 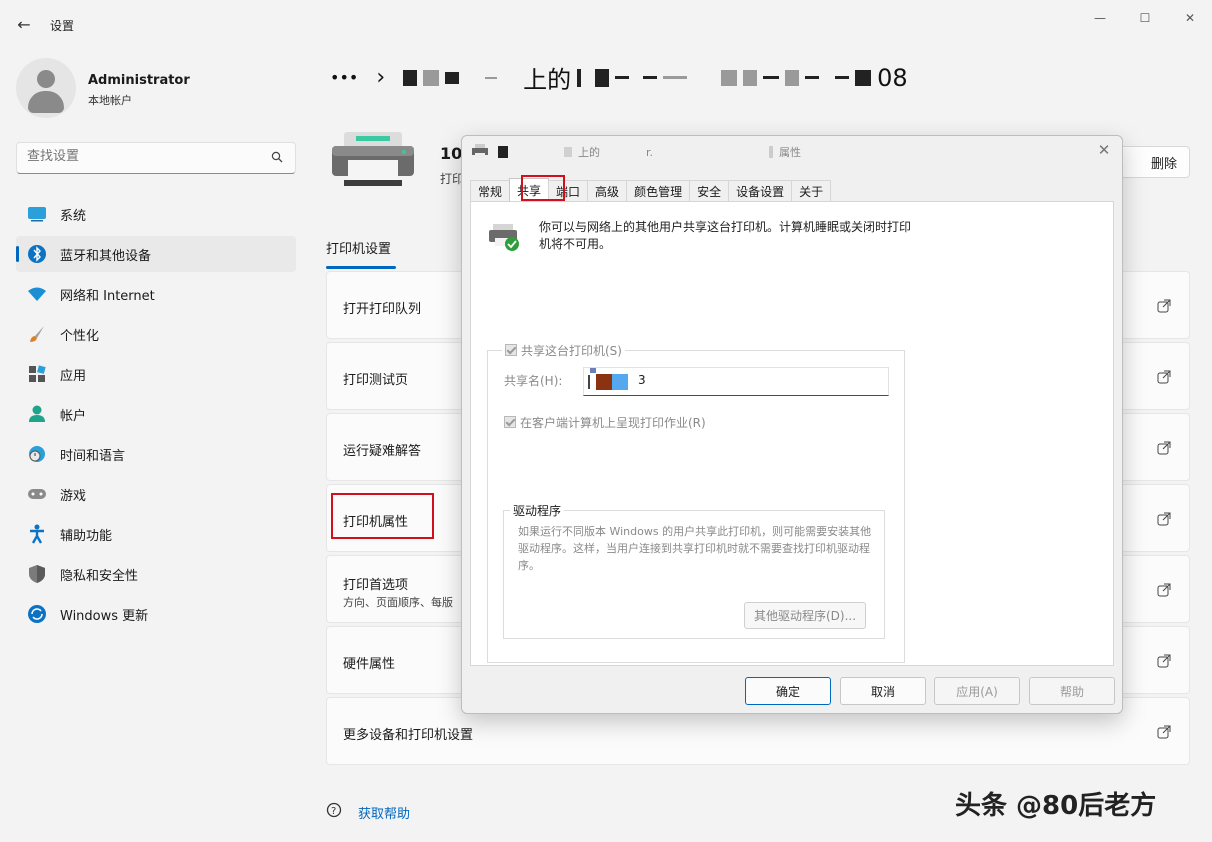 I want to click on tab-device-settings: 设备设置, so click(x=760, y=191).